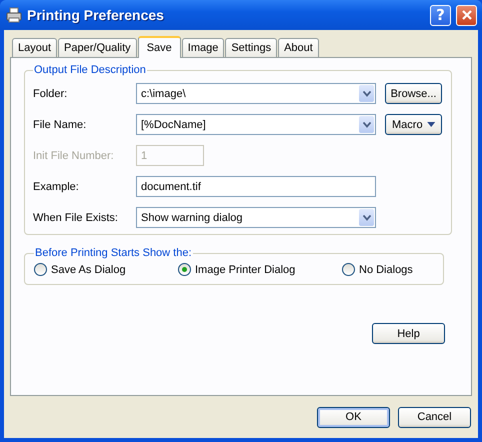 The width and height of the screenshot is (482, 442). I want to click on field-label: Folder:, so click(50, 94).